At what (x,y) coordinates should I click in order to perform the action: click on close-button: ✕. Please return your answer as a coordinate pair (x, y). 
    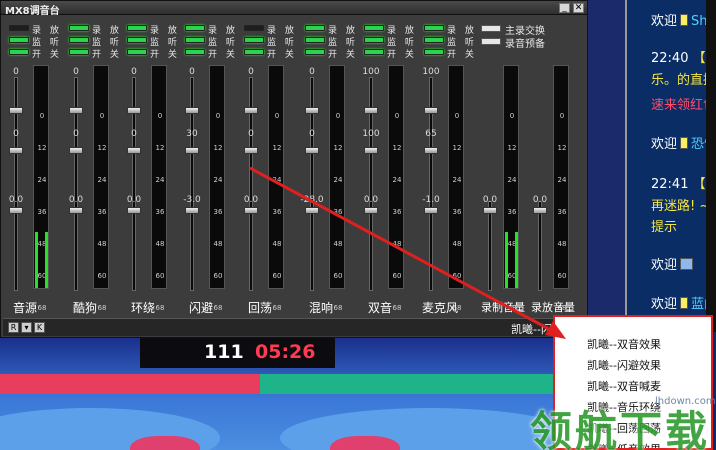
    Looking at the image, I should click on (578, 8).